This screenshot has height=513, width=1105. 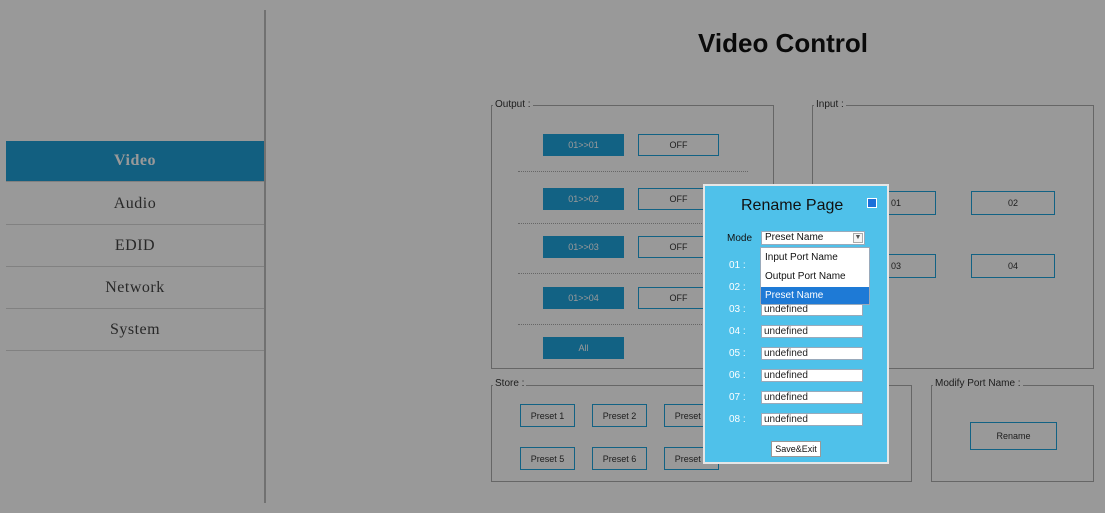 What do you see at coordinates (812, 375) in the screenshot?
I see `name-field-06: undefined` at bounding box center [812, 375].